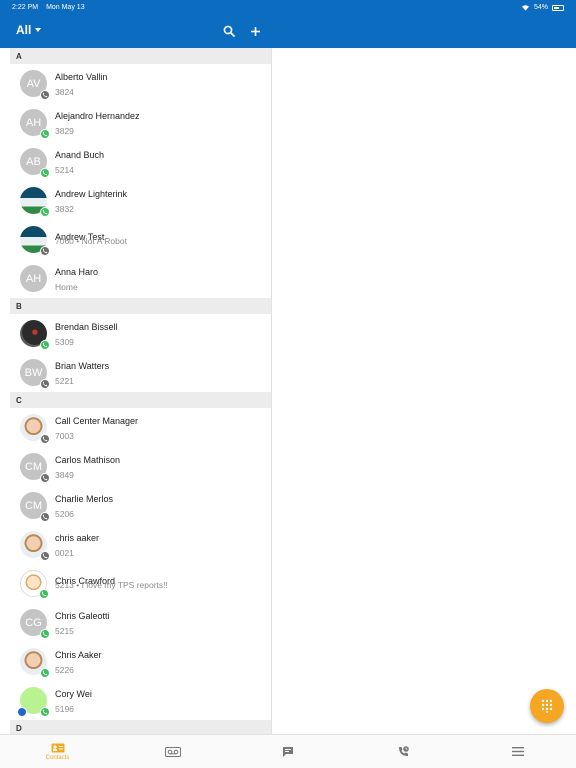 This screenshot has width=576, height=768. What do you see at coordinates (33, 161) in the screenshot?
I see `avatar-initials: AB` at bounding box center [33, 161].